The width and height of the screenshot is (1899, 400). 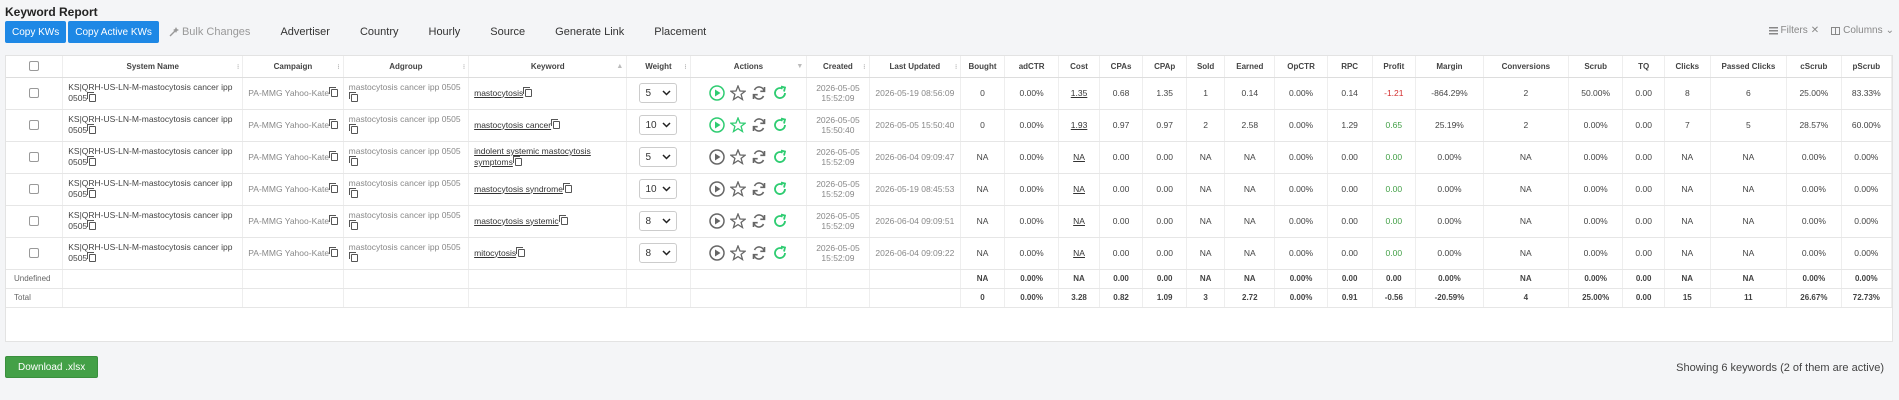 I want to click on keyword-link: mastocytosis syndrome, so click(x=518, y=189).